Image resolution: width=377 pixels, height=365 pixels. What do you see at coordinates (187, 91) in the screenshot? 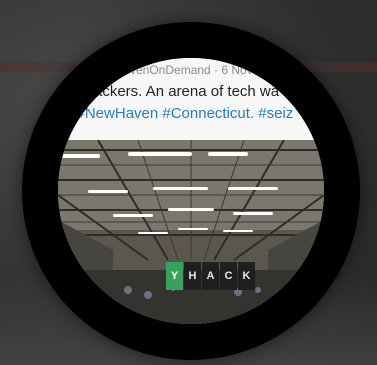
I see `tweet-text: ackers. An arena of tech wa` at bounding box center [187, 91].